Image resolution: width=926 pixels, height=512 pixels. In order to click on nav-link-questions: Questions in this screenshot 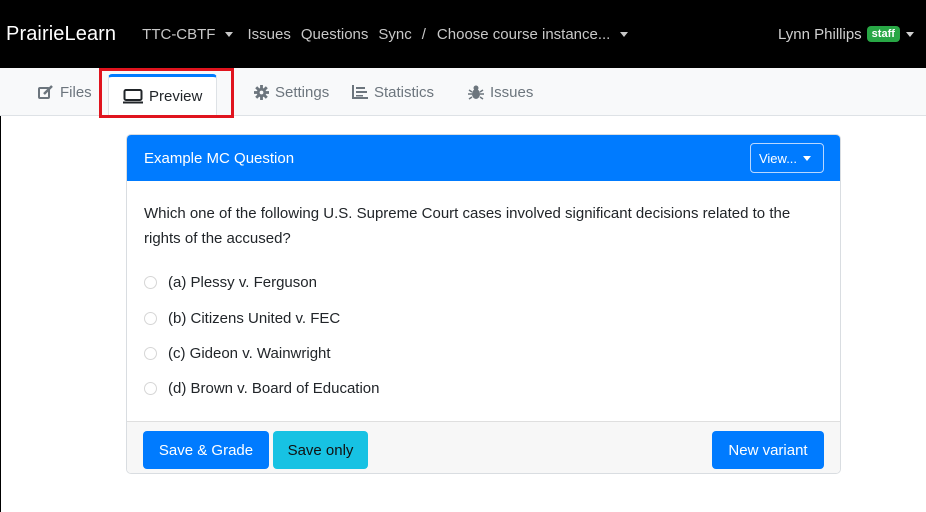, I will do `click(335, 34)`.